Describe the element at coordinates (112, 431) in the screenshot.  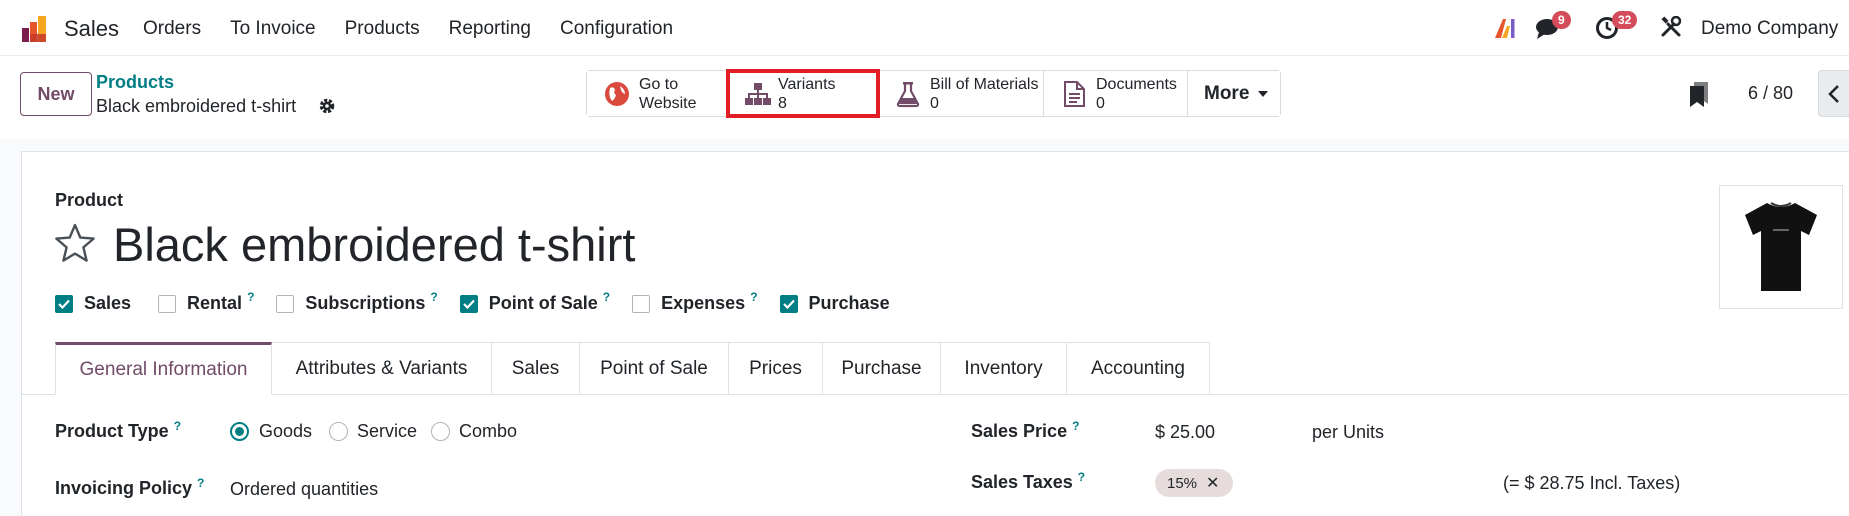
I see `product-type-label-text: Product Type` at that location.